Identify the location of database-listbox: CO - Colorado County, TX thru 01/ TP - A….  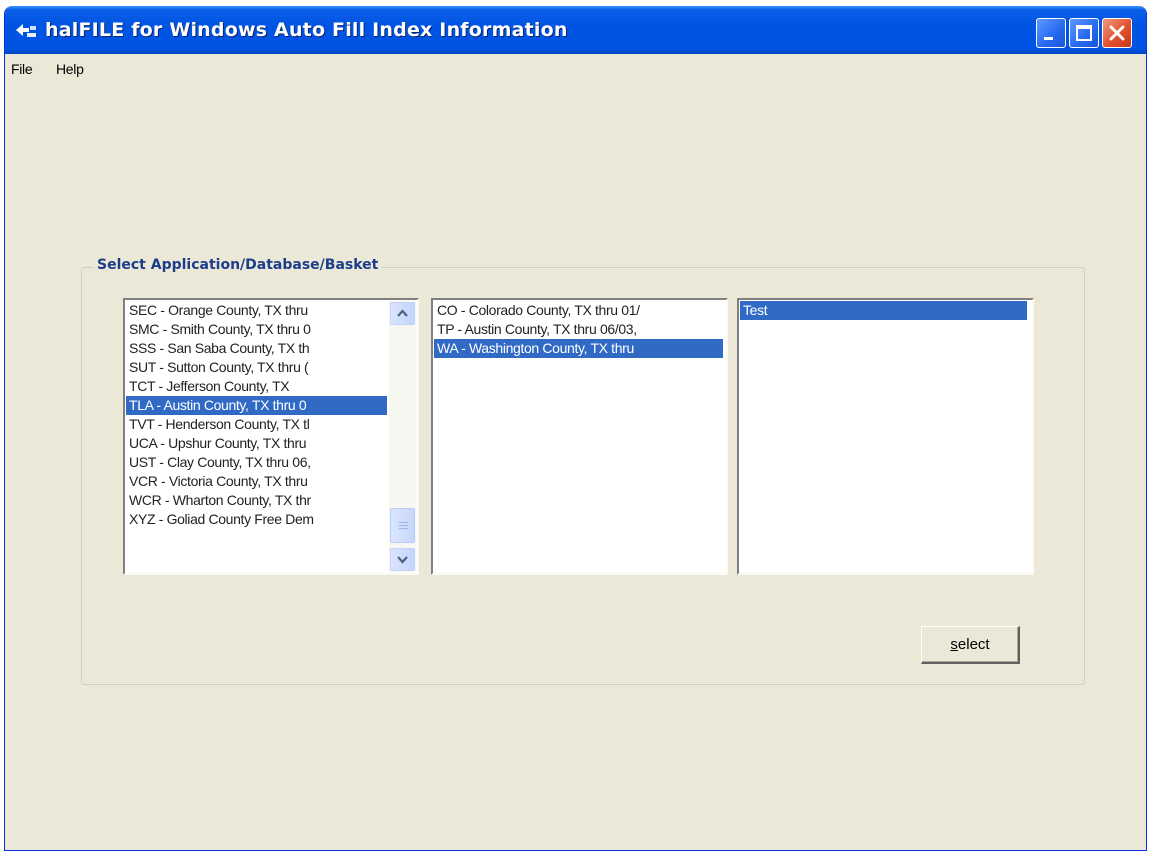
(579, 436).